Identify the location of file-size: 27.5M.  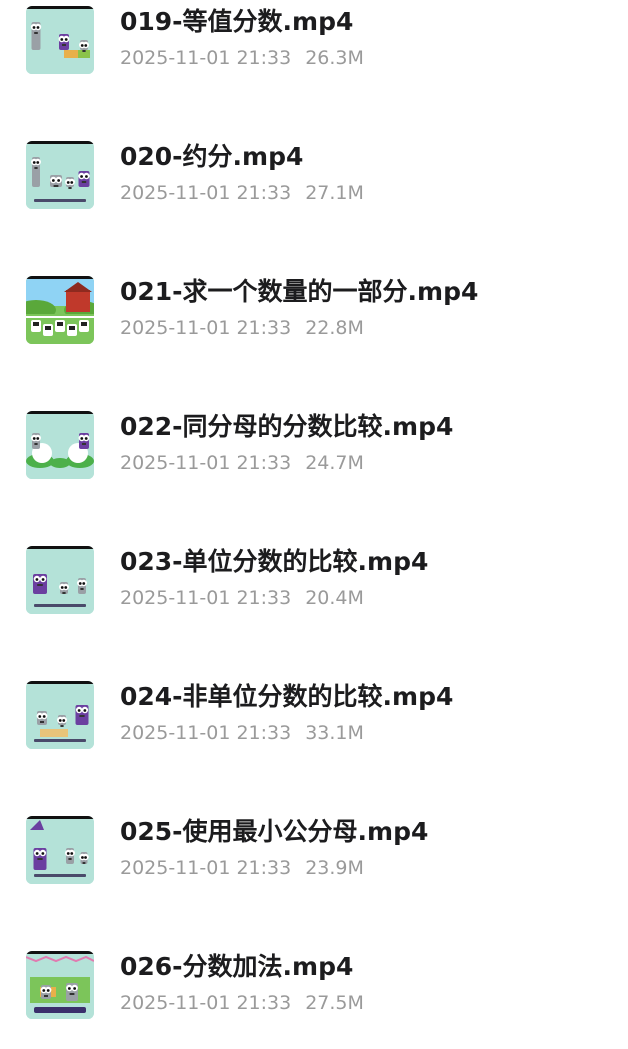
(334, 1003).